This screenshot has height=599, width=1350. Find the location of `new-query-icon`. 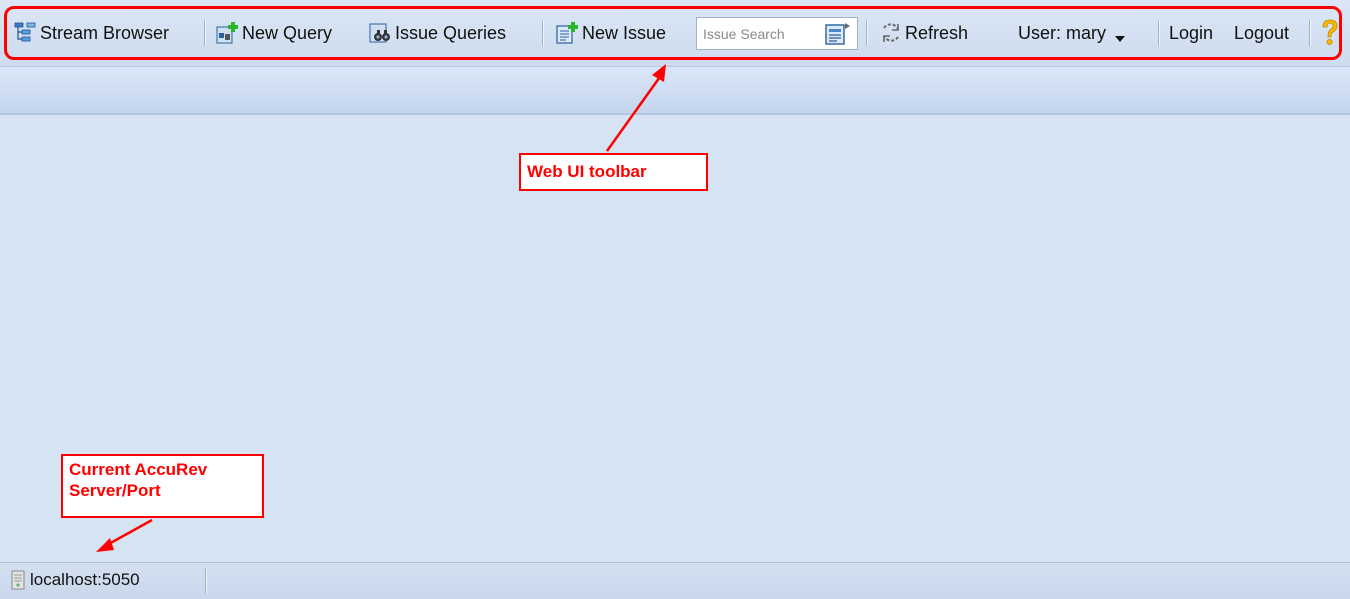

new-query-icon is located at coordinates (228, 33).